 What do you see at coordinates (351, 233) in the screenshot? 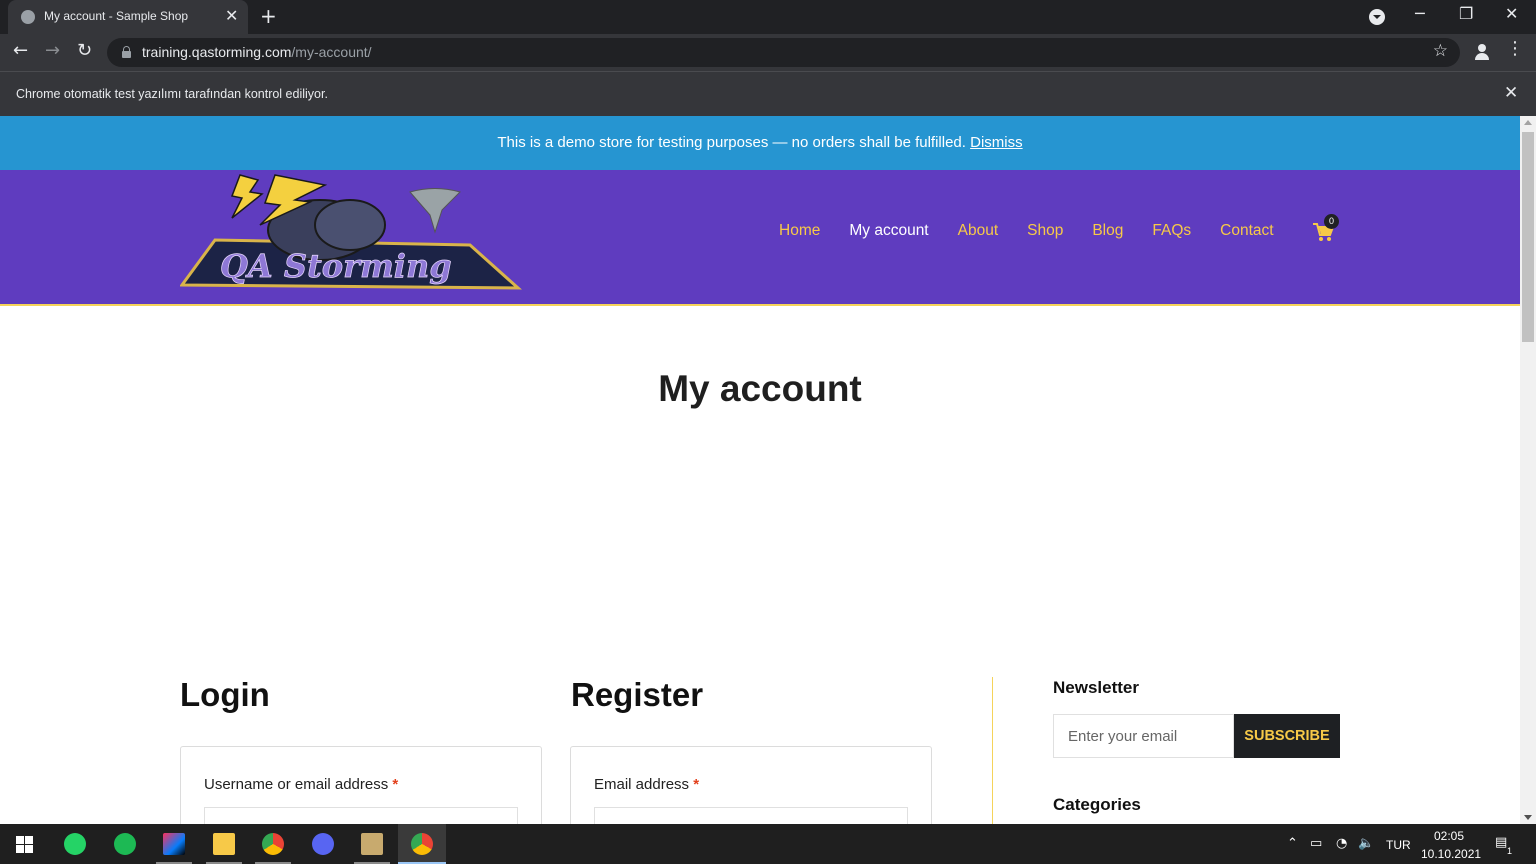
I see `qa-storming-logo: QA Storming` at bounding box center [351, 233].